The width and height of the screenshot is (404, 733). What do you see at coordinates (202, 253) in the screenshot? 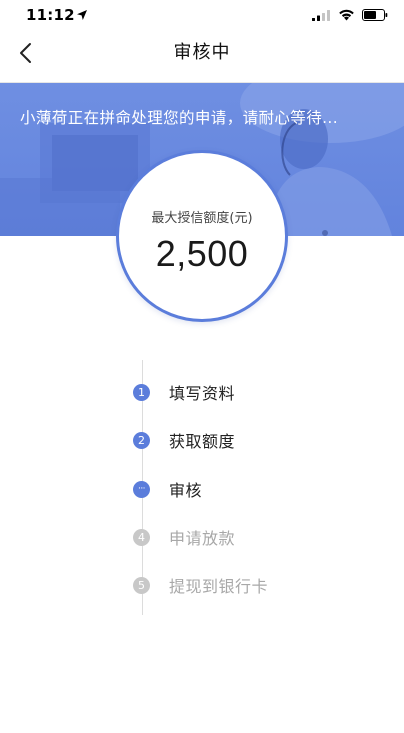
I see `credit-limit-amount: 2,500` at bounding box center [202, 253].